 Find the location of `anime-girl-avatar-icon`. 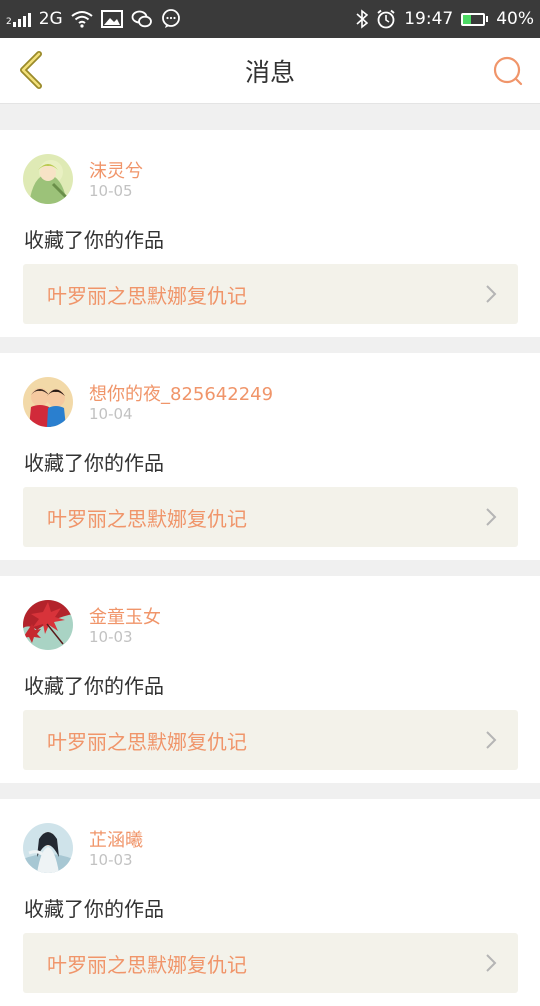

anime-girl-avatar-icon is located at coordinates (48, 179).